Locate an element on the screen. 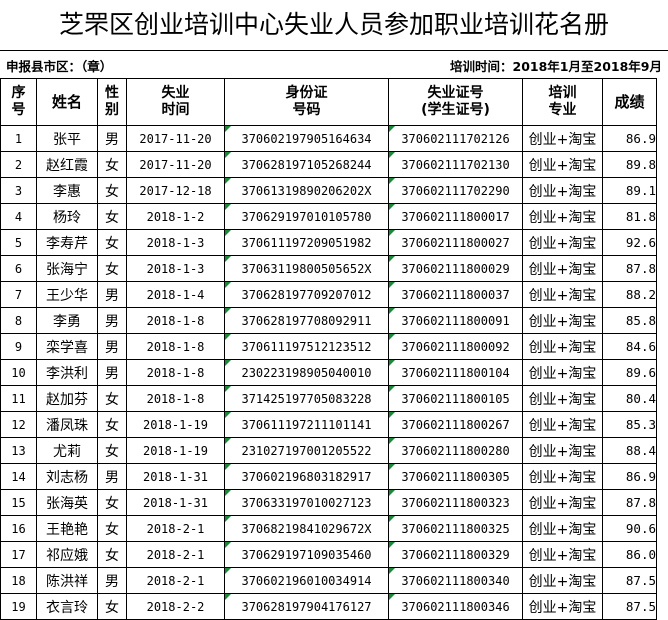  cell-seq: 7 is located at coordinates (18, 294).